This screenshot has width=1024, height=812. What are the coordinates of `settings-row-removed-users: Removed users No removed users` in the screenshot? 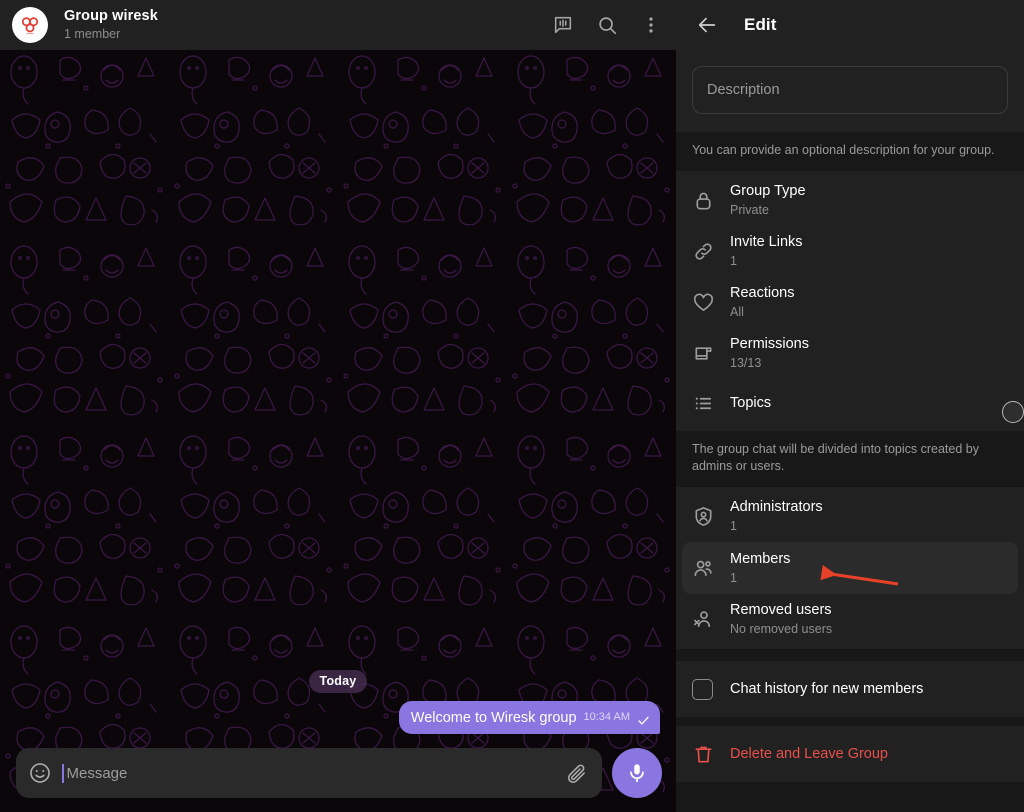 It's located at (850, 619).